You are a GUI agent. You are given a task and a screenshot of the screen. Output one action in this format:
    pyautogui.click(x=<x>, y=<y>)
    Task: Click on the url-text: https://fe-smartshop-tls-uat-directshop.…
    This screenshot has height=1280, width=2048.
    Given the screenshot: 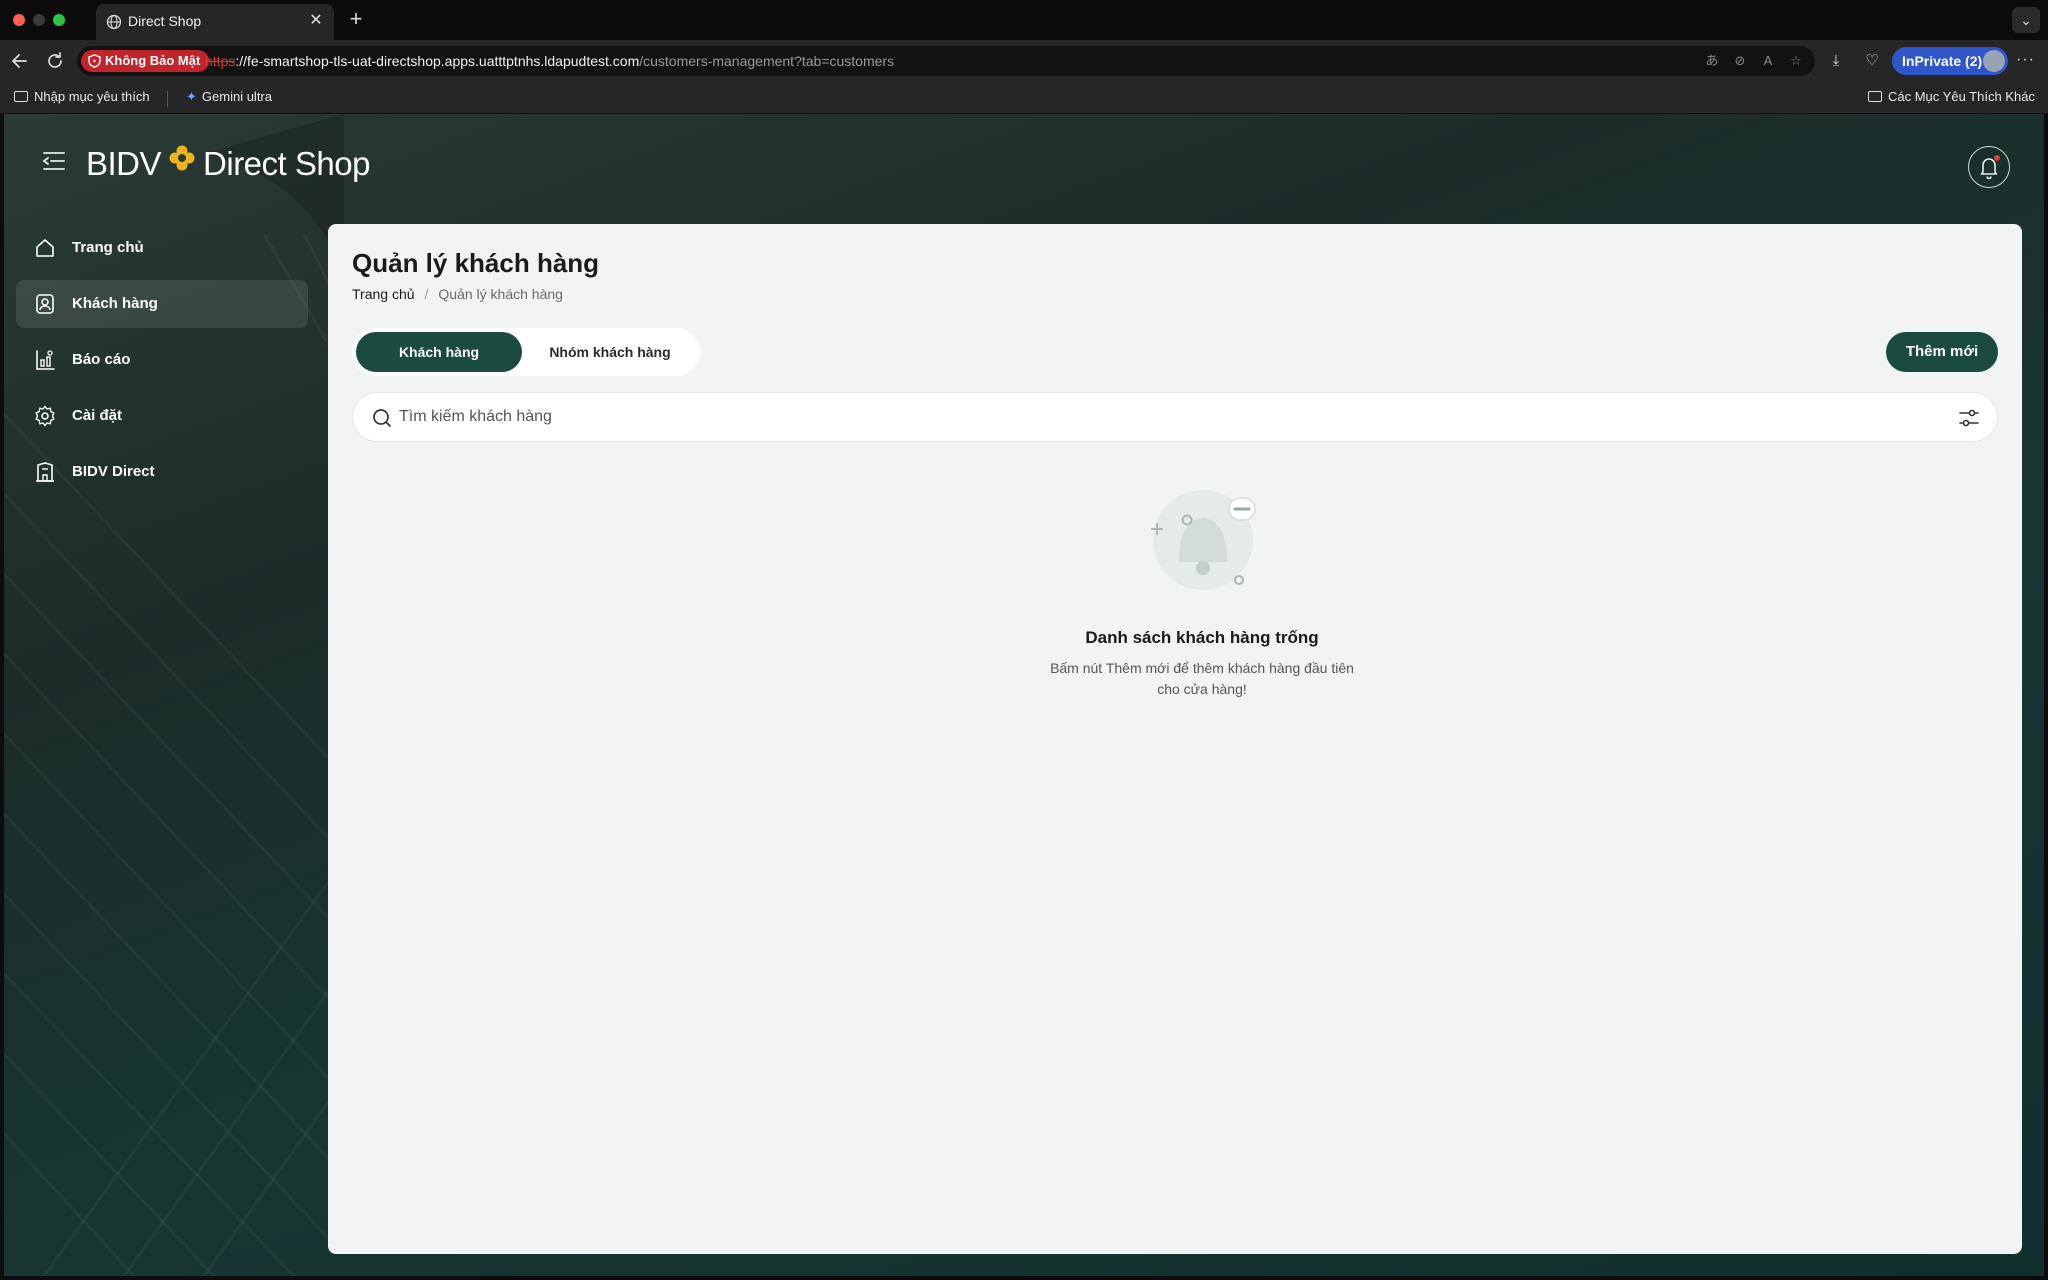 What is the action you would take?
    pyautogui.click(x=549, y=61)
    